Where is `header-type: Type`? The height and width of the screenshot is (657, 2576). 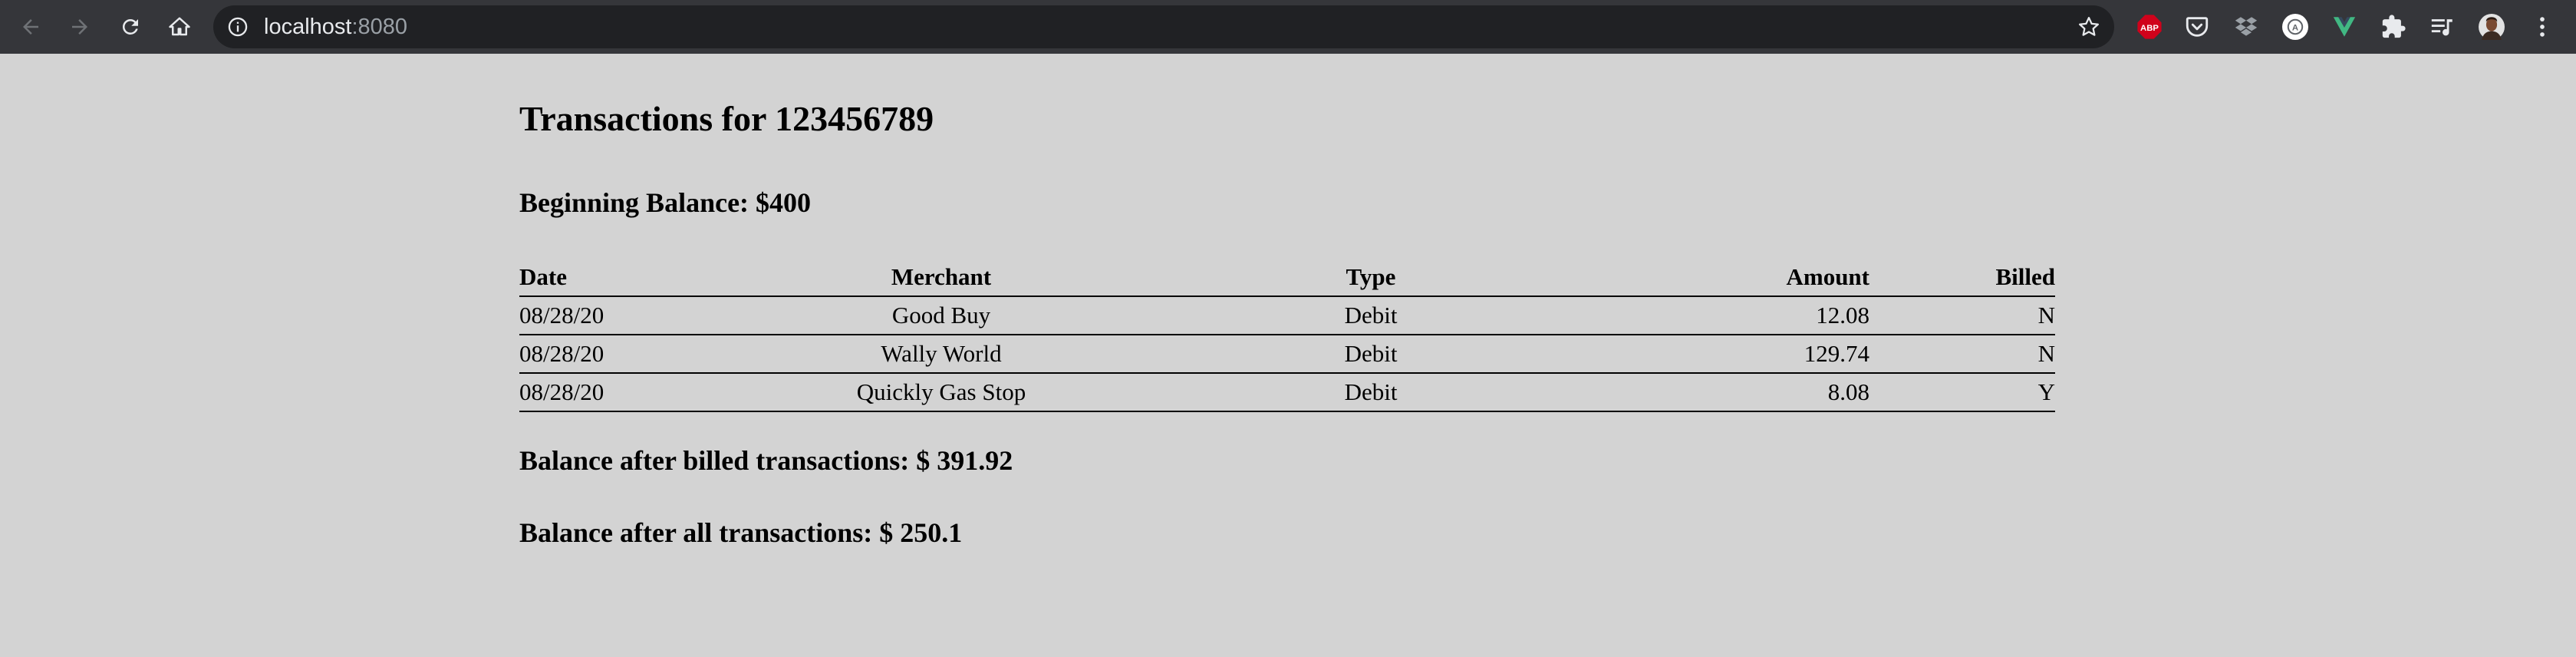
header-type: Type is located at coordinates (1371, 276).